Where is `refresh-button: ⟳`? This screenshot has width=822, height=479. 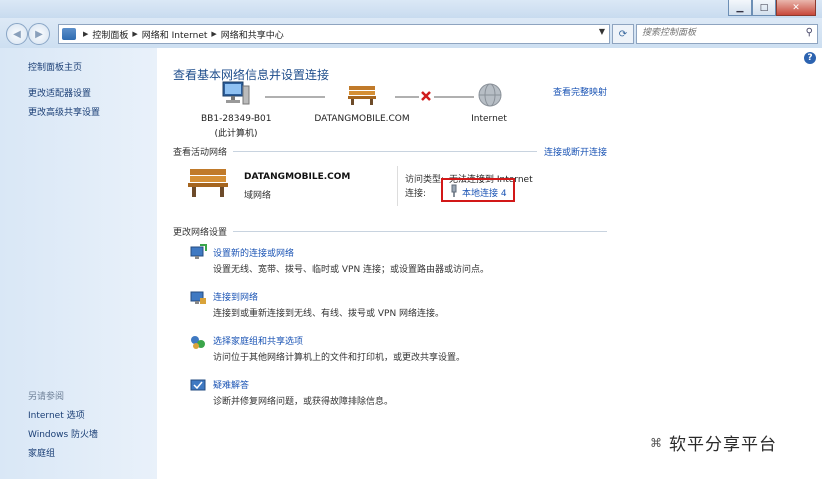 refresh-button: ⟳ is located at coordinates (623, 34).